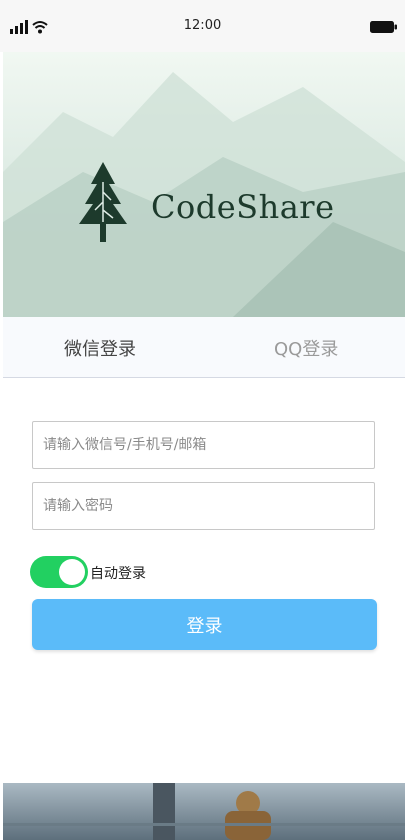 The image size is (405, 840). What do you see at coordinates (383, 27) in the screenshot?
I see `battery-icon` at bounding box center [383, 27].